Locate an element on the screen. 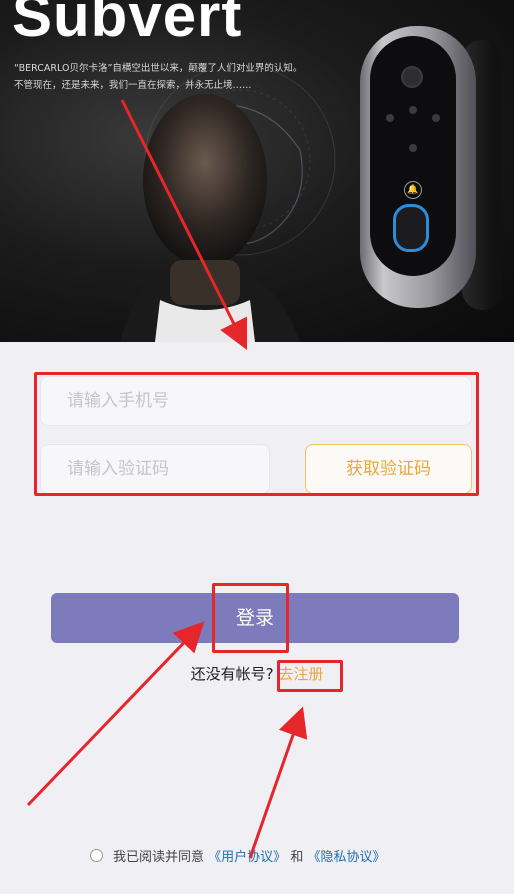 The width and height of the screenshot is (514, 894). agreement-and: 和 is located at coordinates (297, 857).